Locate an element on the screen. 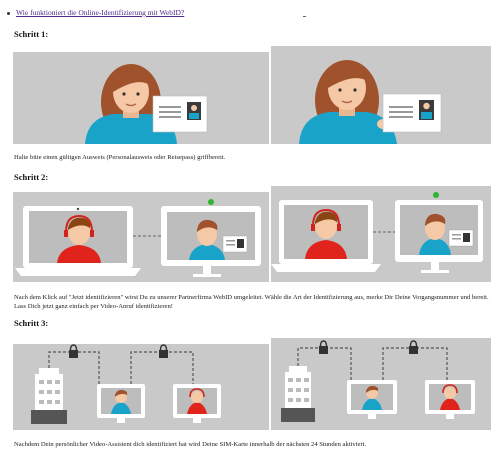 The image size is (500, 449). bullet-icon is located at coordinates (8, 13).